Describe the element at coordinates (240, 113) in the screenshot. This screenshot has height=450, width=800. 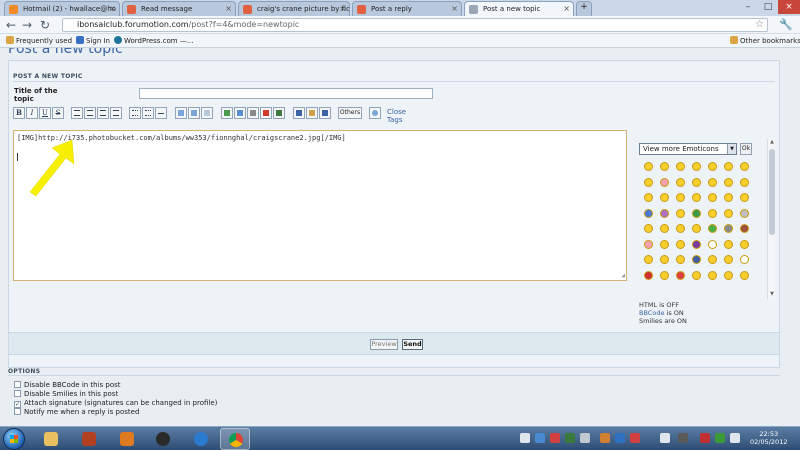
I see `link-icon` at that location.